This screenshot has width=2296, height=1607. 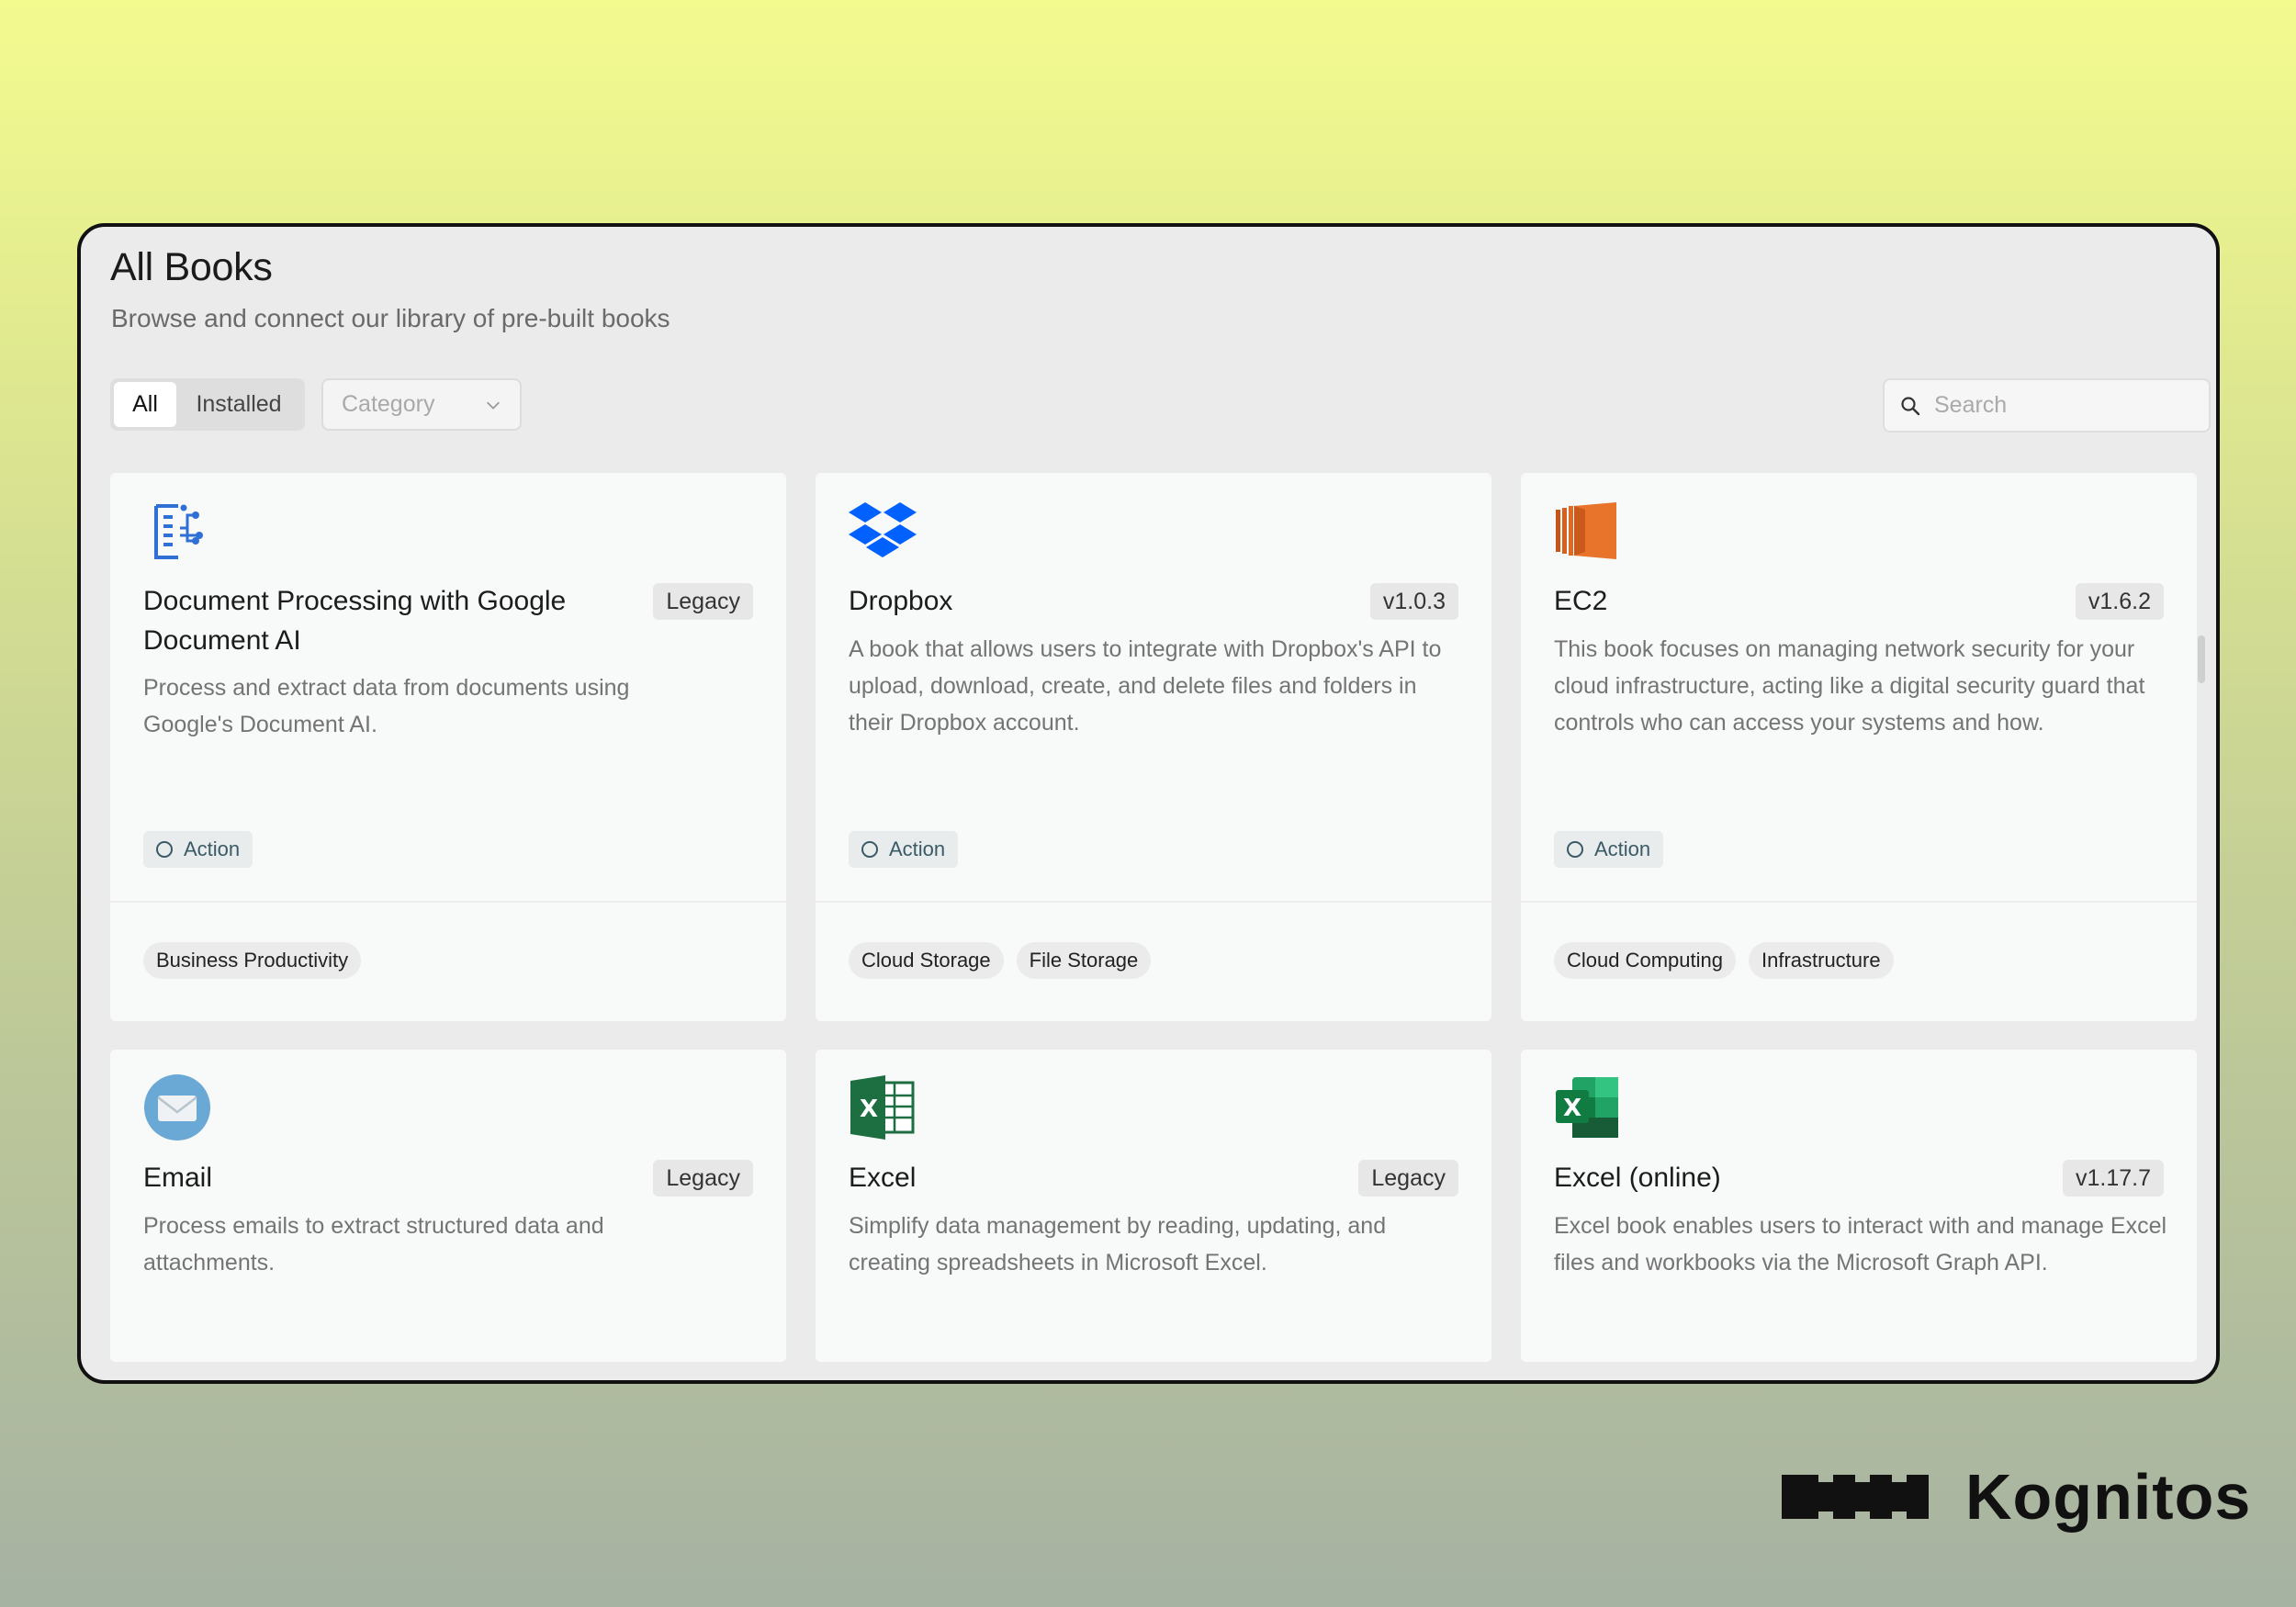 What do you see at coordinates (926, 960) in the screenshot?
I see `tag: Cloud Storage` at bounding box center [926, 960].